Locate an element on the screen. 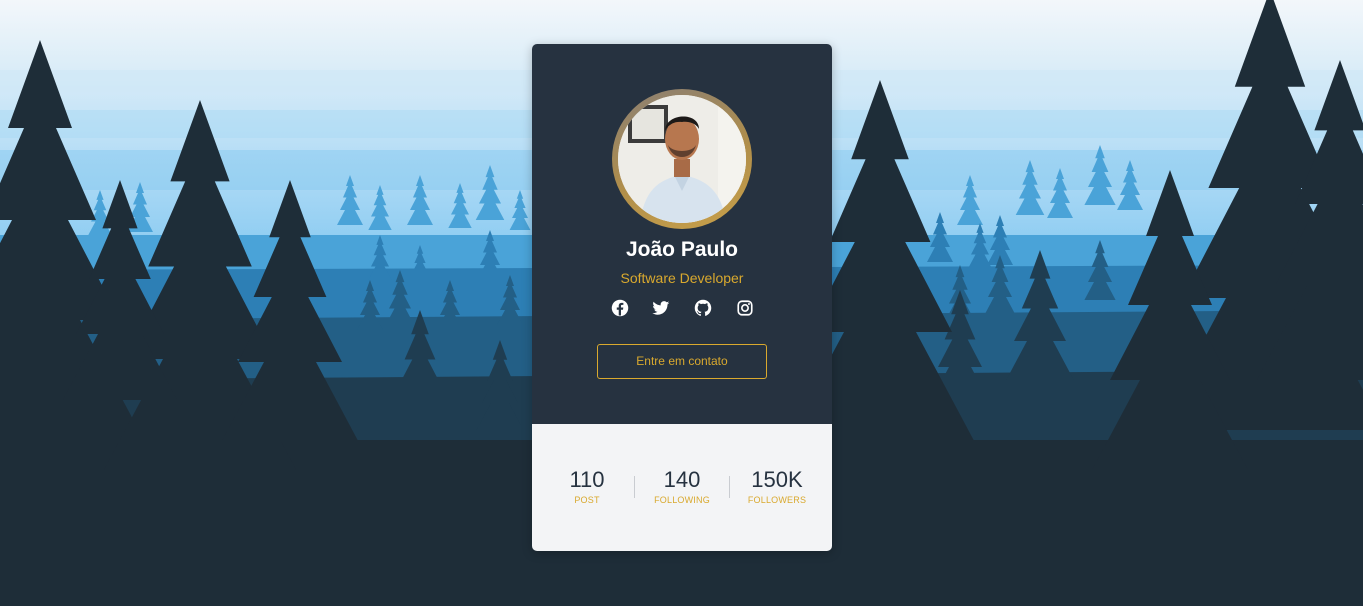 This screenshot has height=606, width=1363. twitter-link is located at coordinates (661, 308).